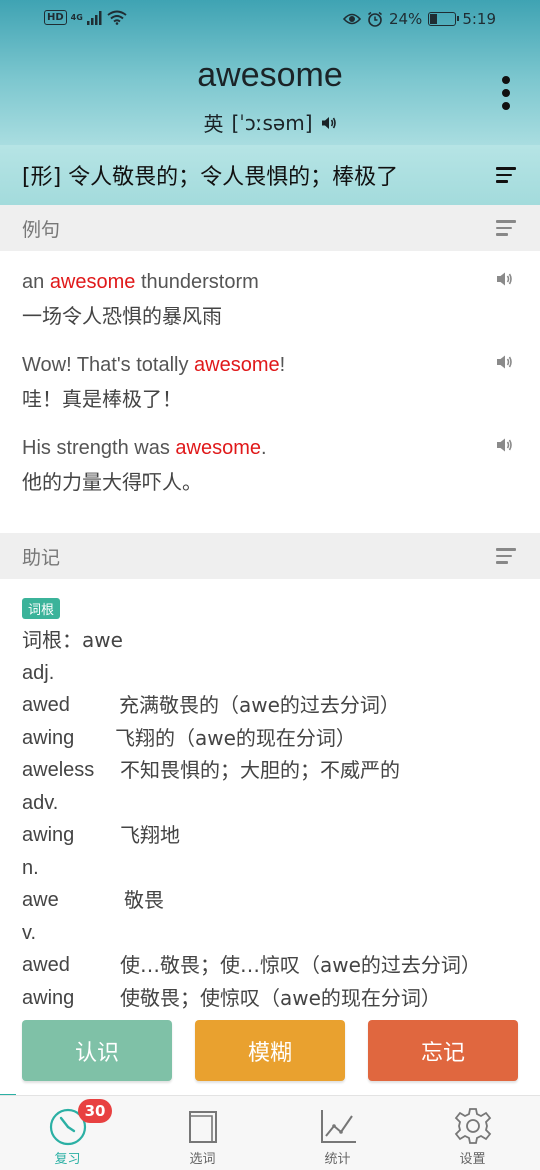 The width and height of the screenshot is (540, 1170). I want to click on root-tag: 词根, so click(41, 608).